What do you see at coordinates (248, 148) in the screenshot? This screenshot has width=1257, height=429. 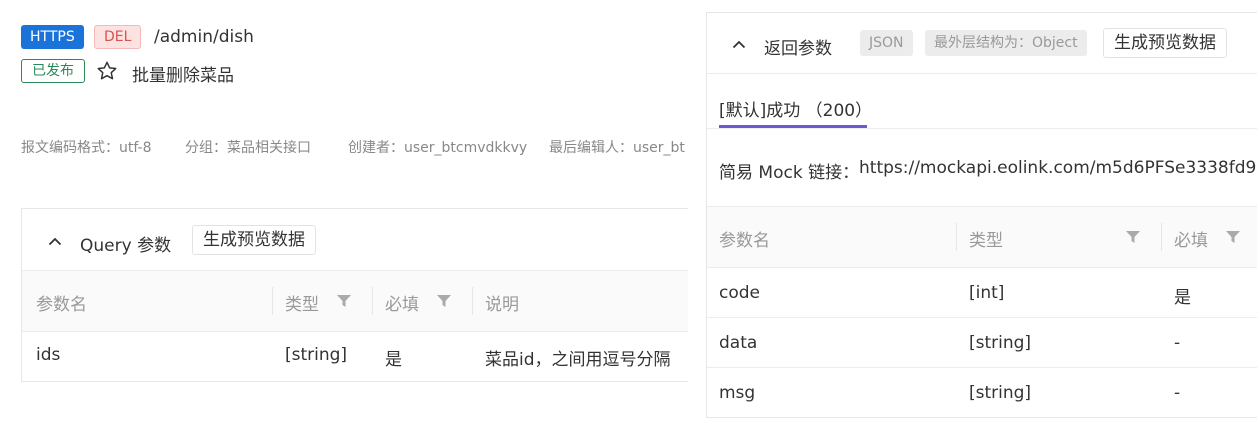 I see `meta-group: 分组：菜品相关接口` at bounding box center [248, 148].